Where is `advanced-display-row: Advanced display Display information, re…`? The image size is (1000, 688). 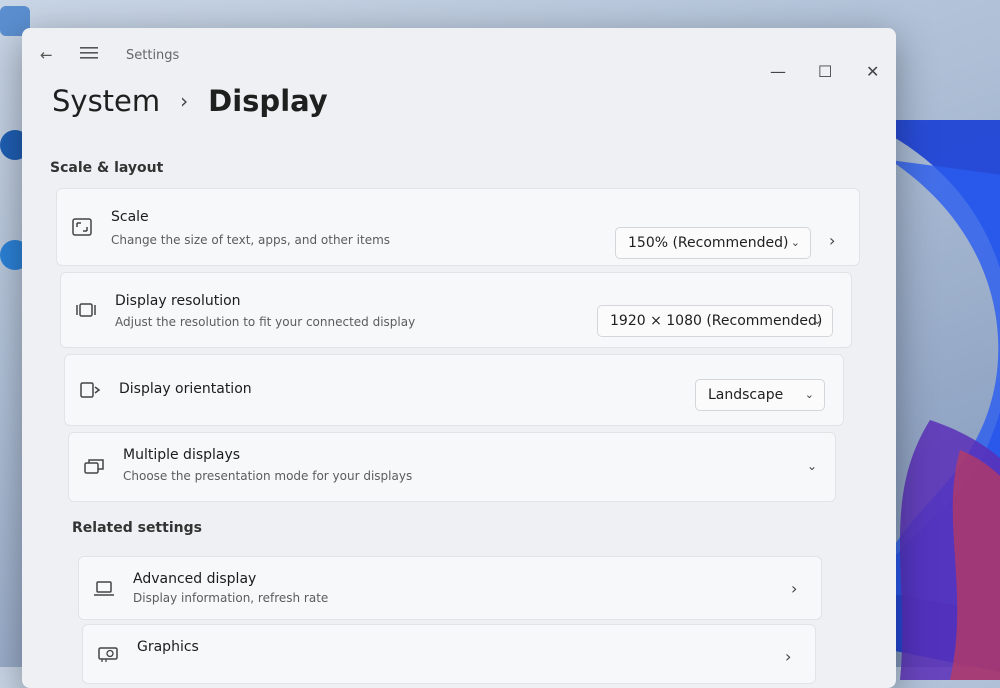 advanced-display-row: Advanced display Display information, re… is located at coordinates (450, 588).